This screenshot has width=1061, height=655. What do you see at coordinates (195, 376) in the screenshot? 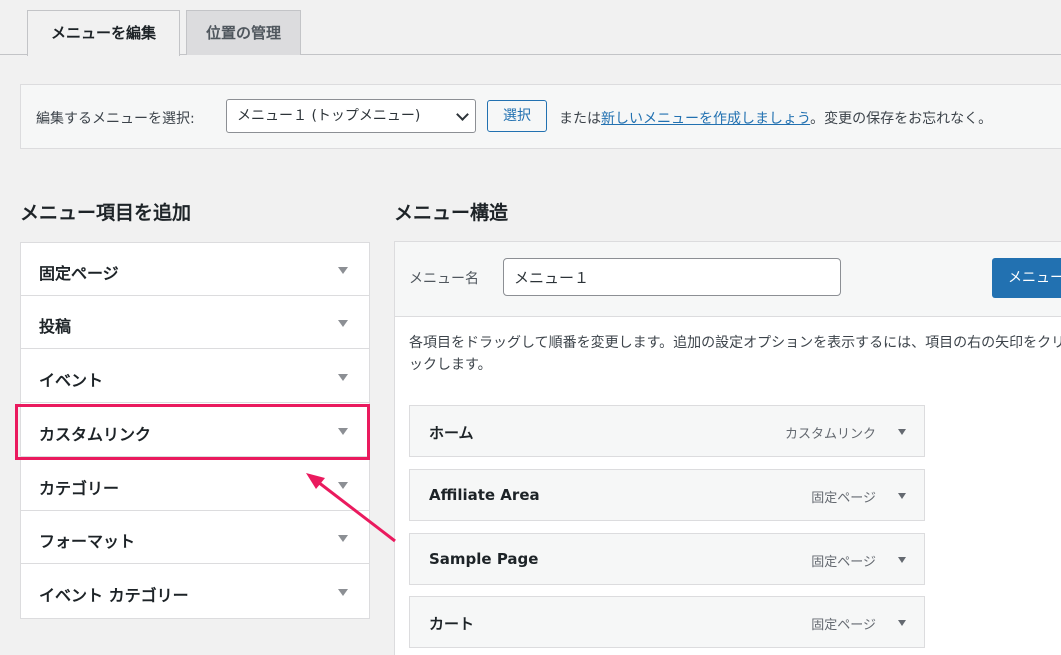
I see `accordion-item-events: イベント` at bounding box center [195, 376].